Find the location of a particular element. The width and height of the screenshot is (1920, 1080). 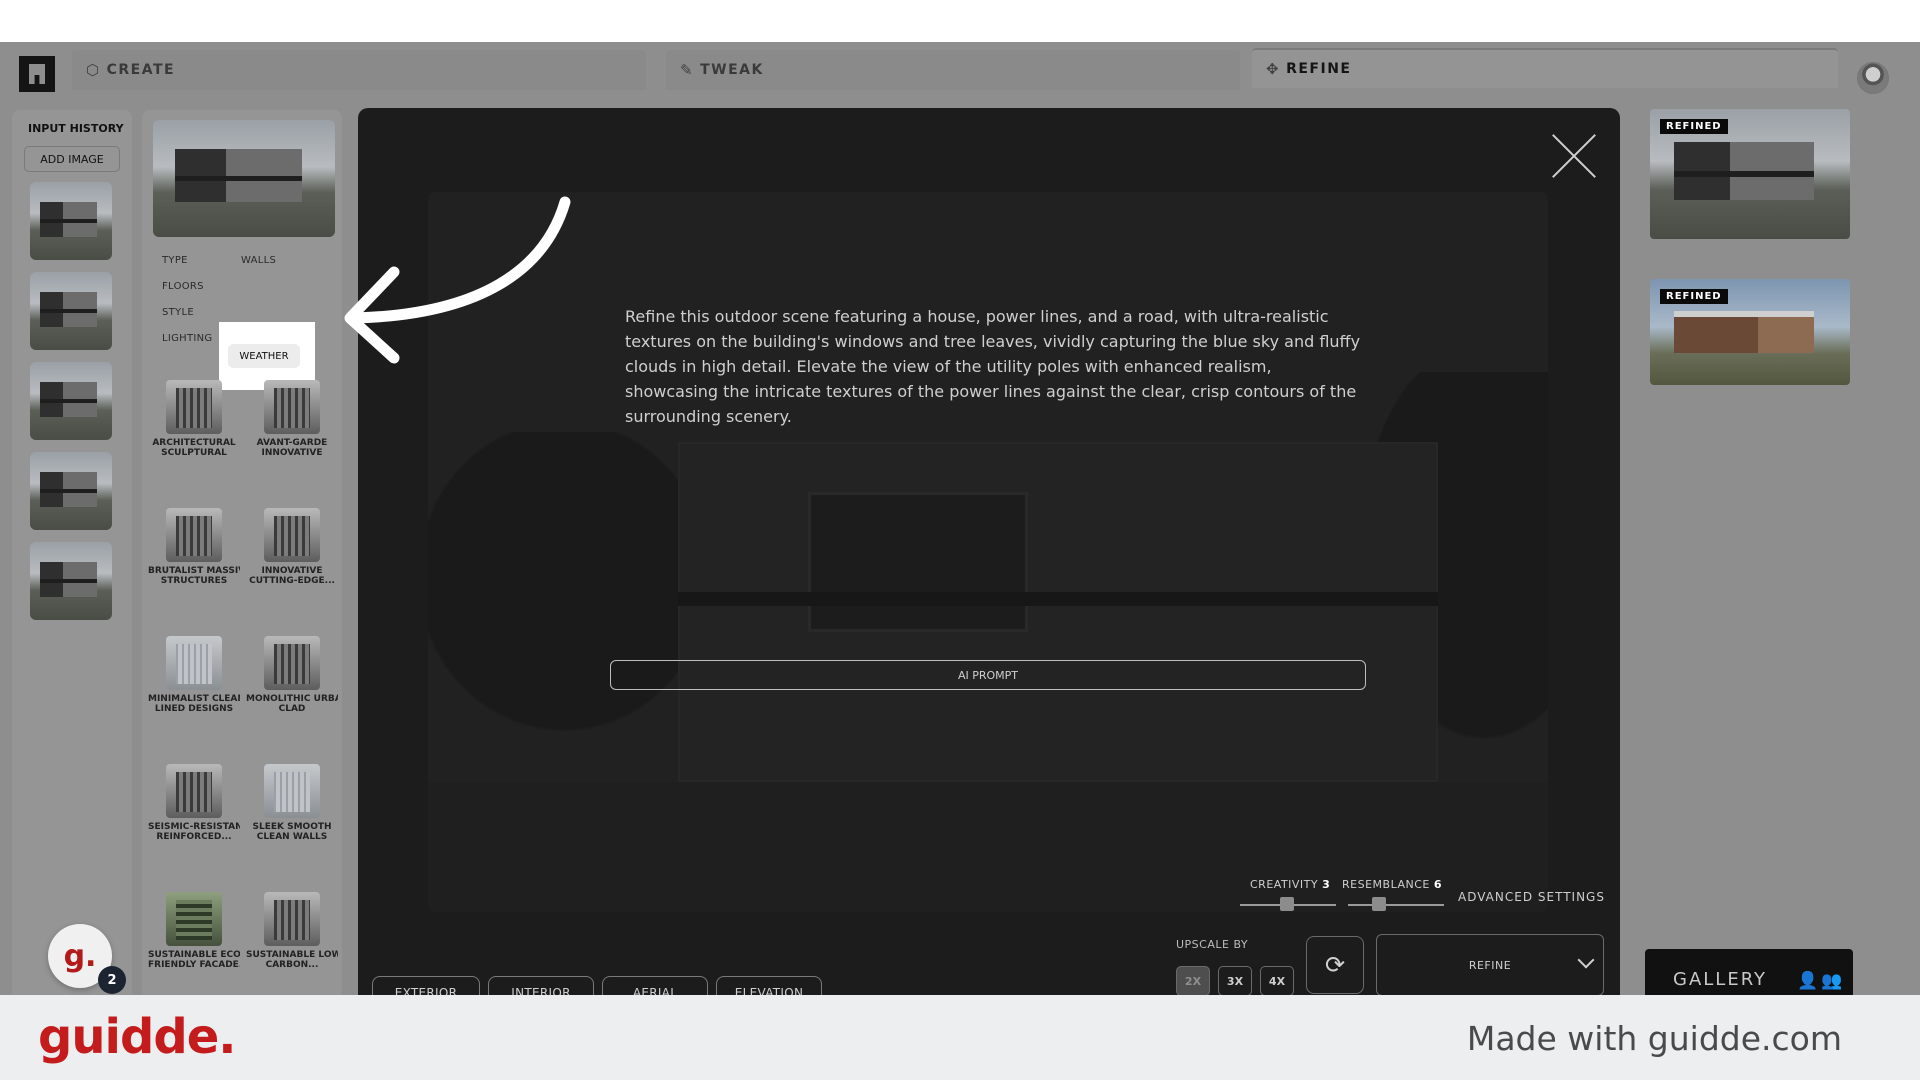

tab-create: ⬡ CREATE is located at coordinates (359, 70).